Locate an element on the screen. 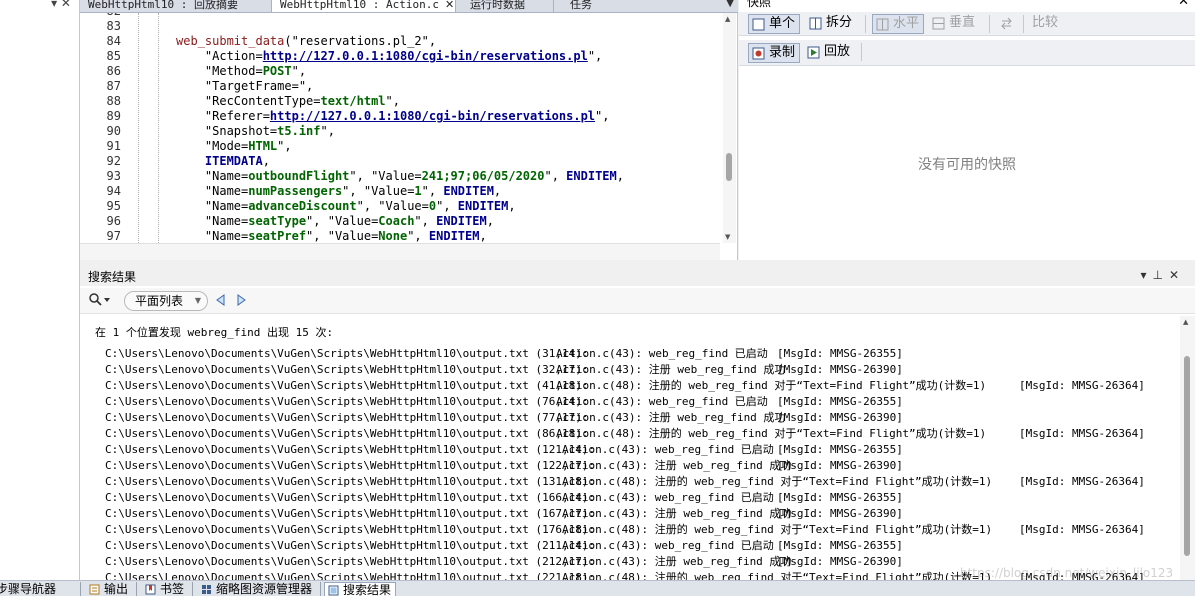  code-text: "Name=seatType", "Value=Coach", ENDITEM, is located at coordinates (335, 221).